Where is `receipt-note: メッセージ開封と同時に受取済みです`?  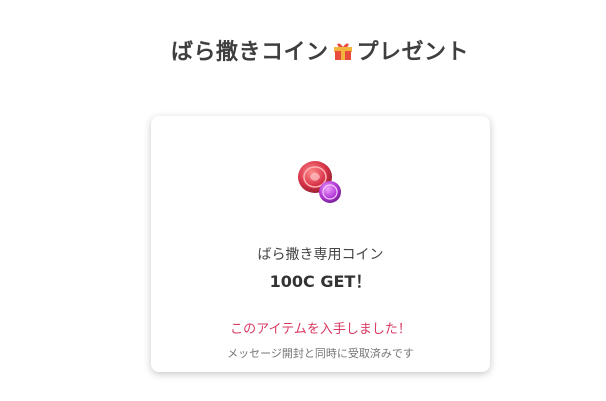 receipt-note: メッセージ開封と同時に受取済みです is located at coordinates (320, 353).